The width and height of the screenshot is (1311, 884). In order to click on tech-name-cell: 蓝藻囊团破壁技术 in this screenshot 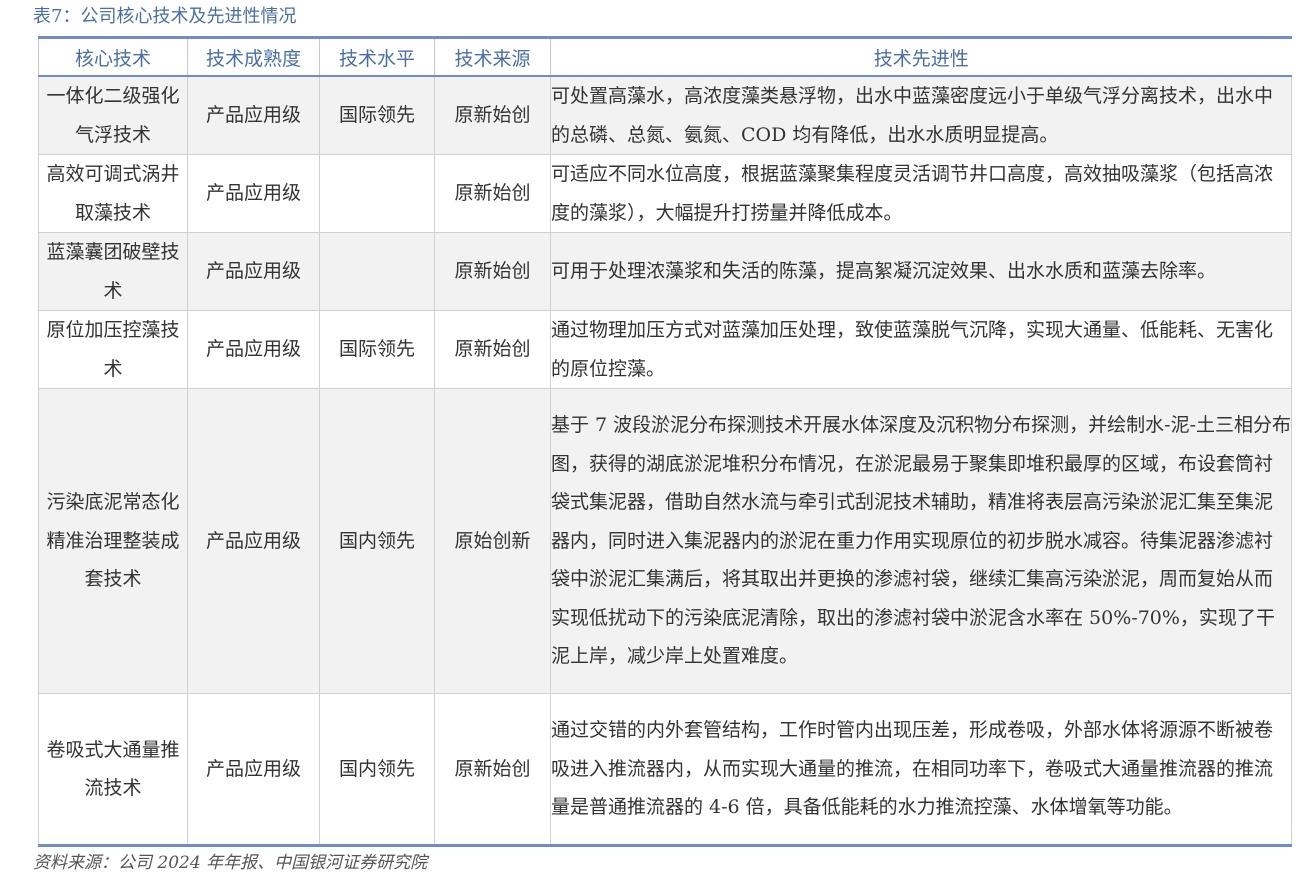, I will do `click(113, 271)`.